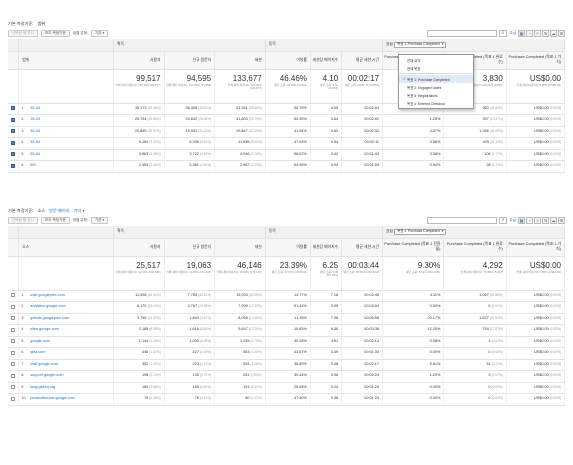  Describe the element at coordinates (154, 317) in the screenshot. I see `metric-percent: (14.07%)` at that location.